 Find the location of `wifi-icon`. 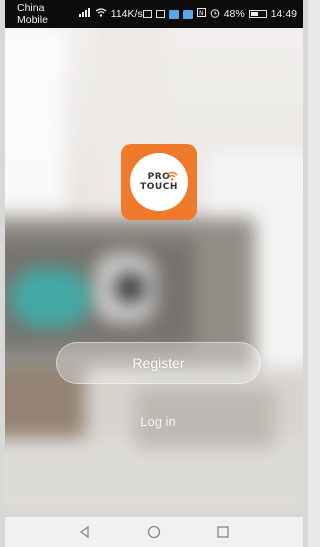

wifi-icon is located at coordinates (101, 14).